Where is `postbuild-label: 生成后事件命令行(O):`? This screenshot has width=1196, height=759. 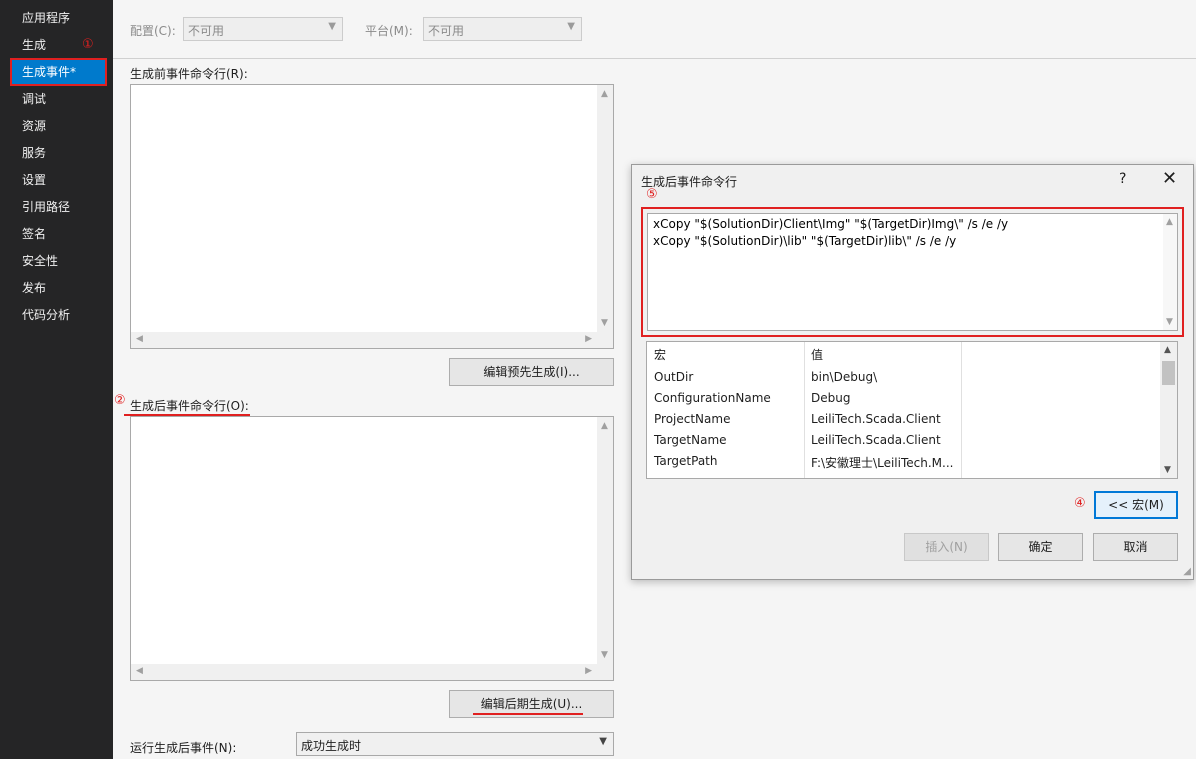
postbuild-label: 生成后事件命令行(O): is located at coordinates (189, 406).